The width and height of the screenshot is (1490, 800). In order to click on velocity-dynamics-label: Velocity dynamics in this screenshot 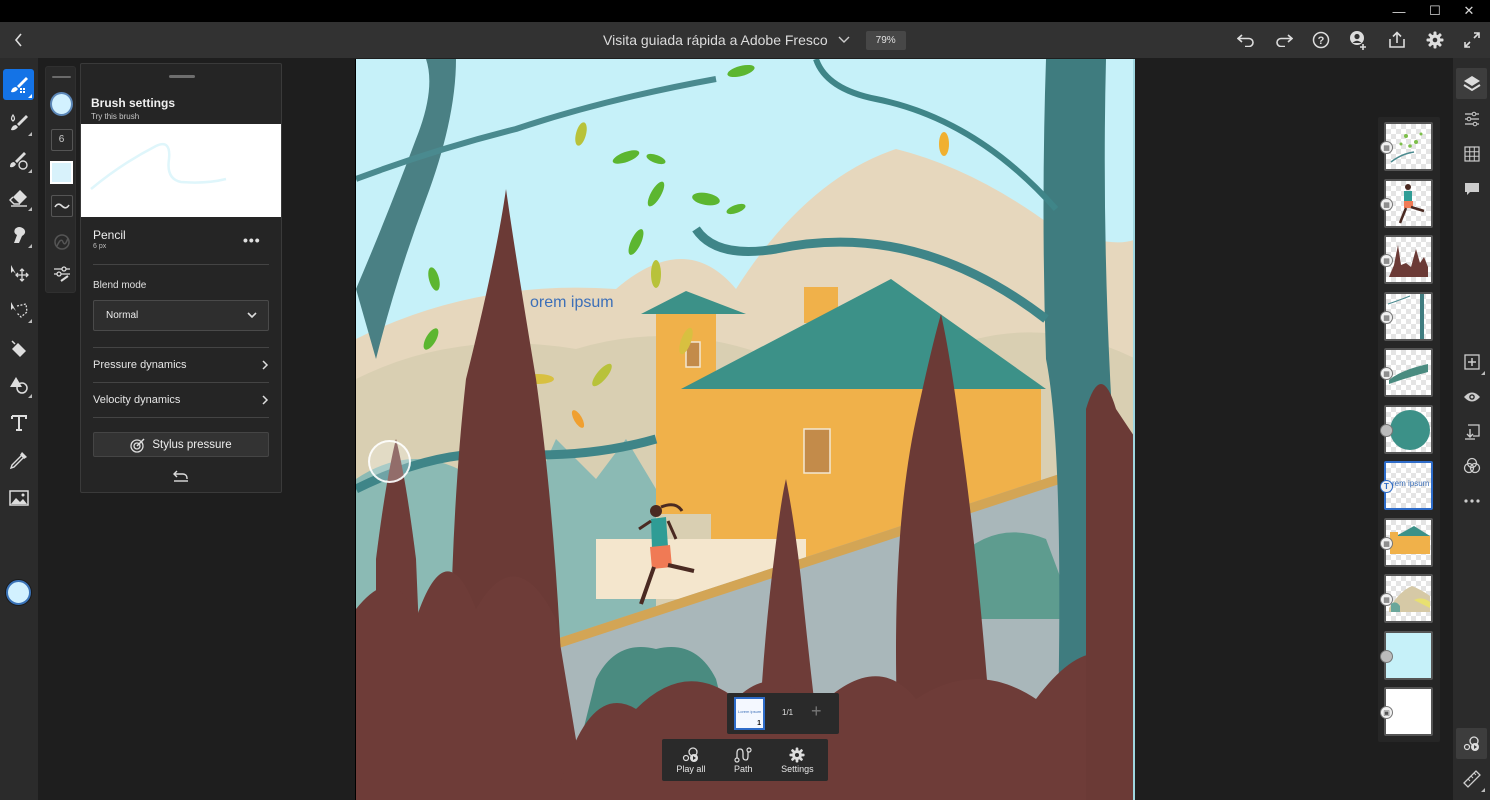, I will do `click(137, 400)`.